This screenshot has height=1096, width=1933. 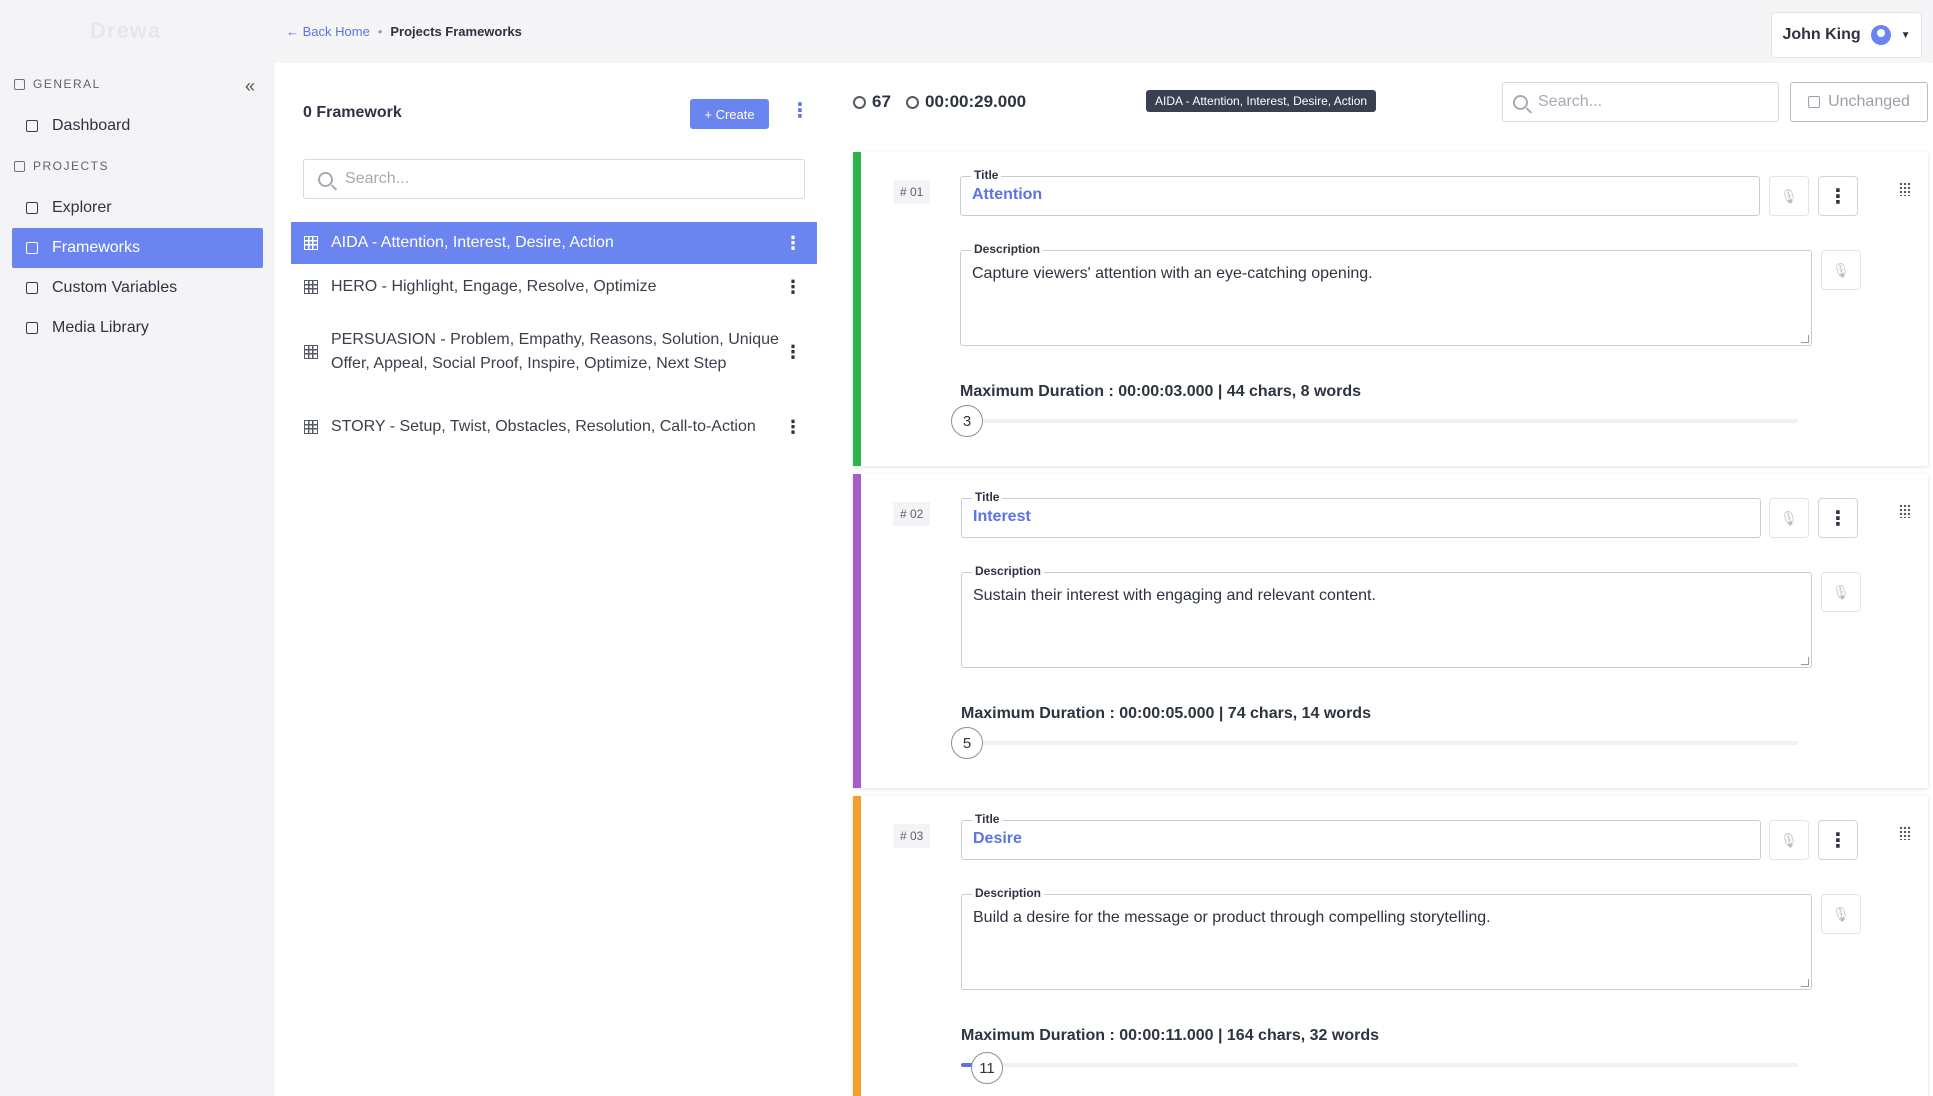 I want to click on user-menu-button: John King ▼, so click(x=1846, y=35).